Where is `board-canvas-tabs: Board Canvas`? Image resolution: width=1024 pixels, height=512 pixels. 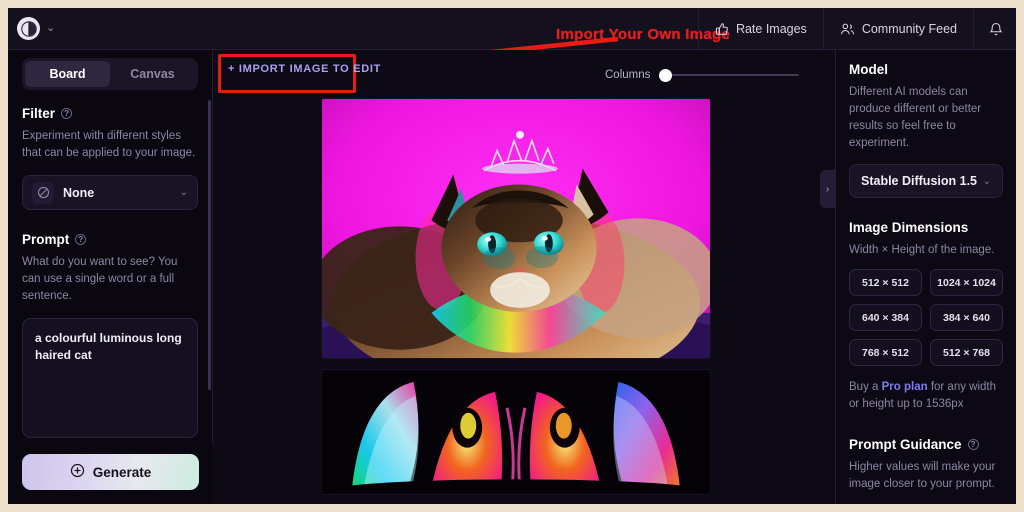
board-canvas-tabs: Board Canvas is located at coordinates (110, 74).